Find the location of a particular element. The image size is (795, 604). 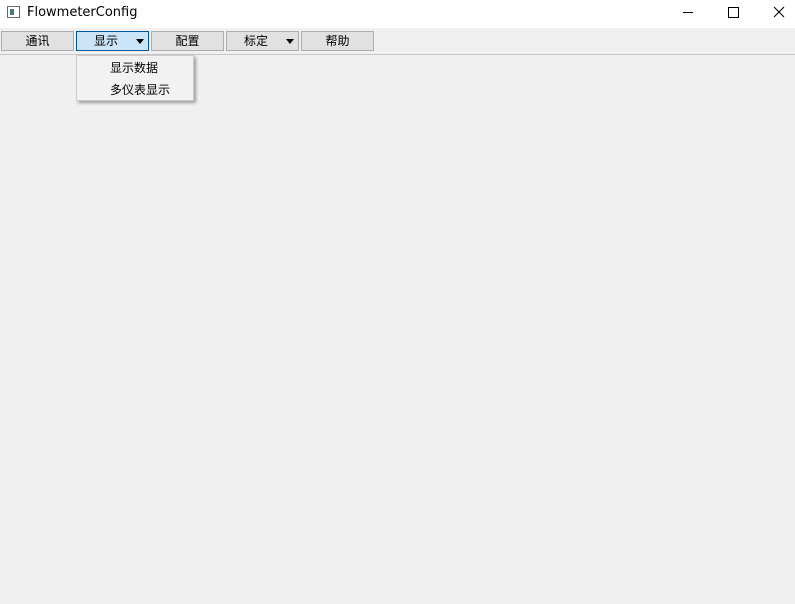

toolbar-button-comm: 通讯 is located at coordinates (37, 41).